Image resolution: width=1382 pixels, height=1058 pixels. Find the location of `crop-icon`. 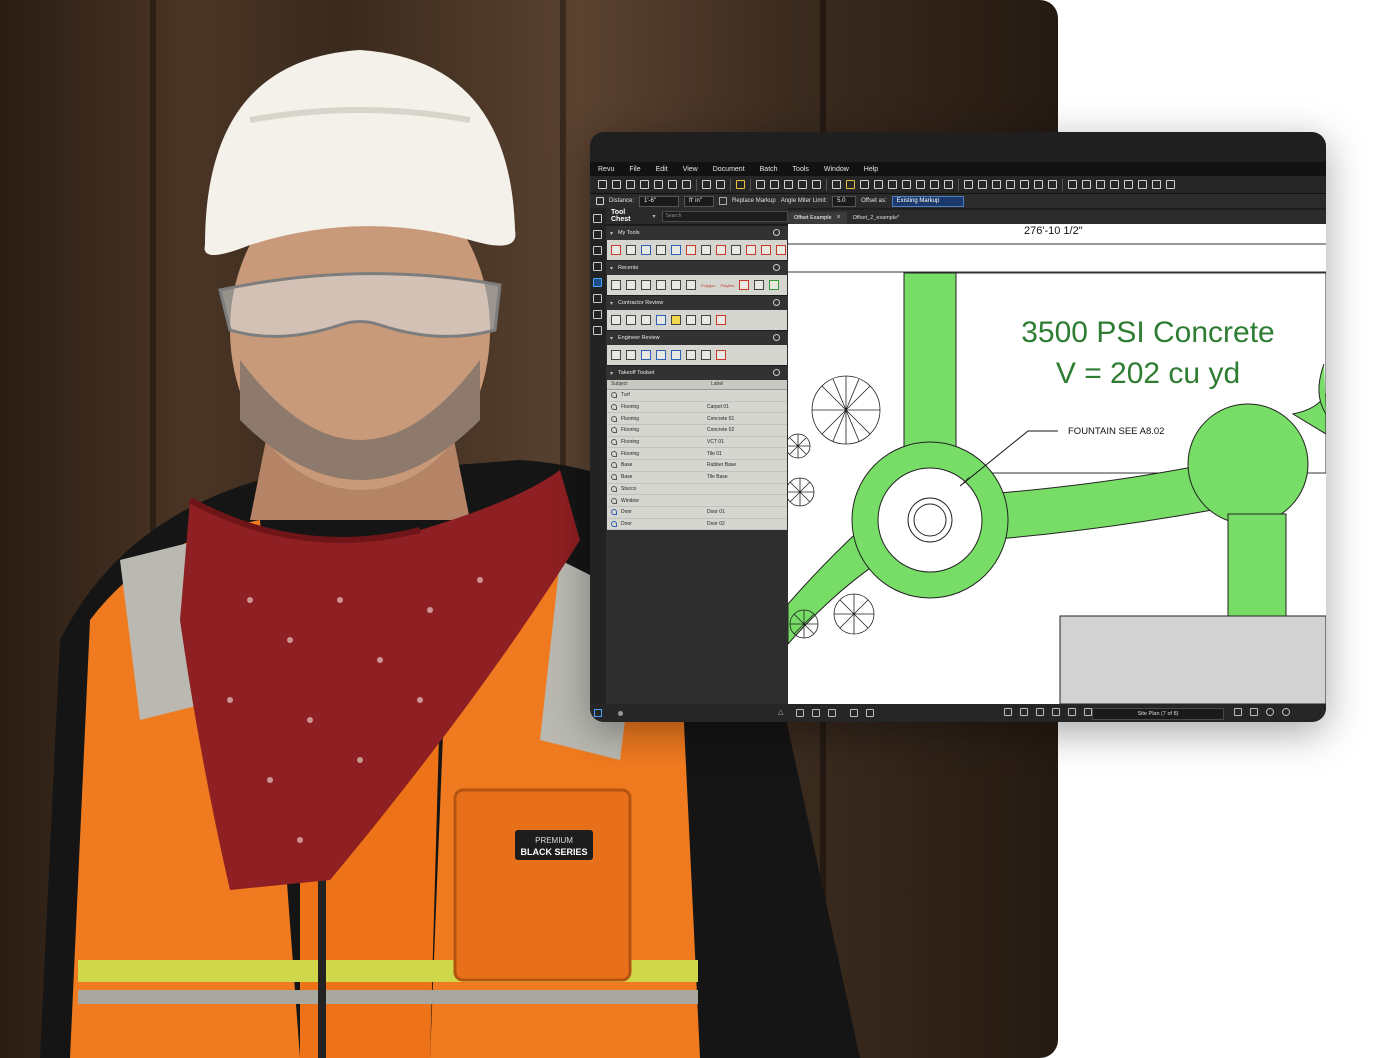

crop-icon is located at coordinates (948, 184).